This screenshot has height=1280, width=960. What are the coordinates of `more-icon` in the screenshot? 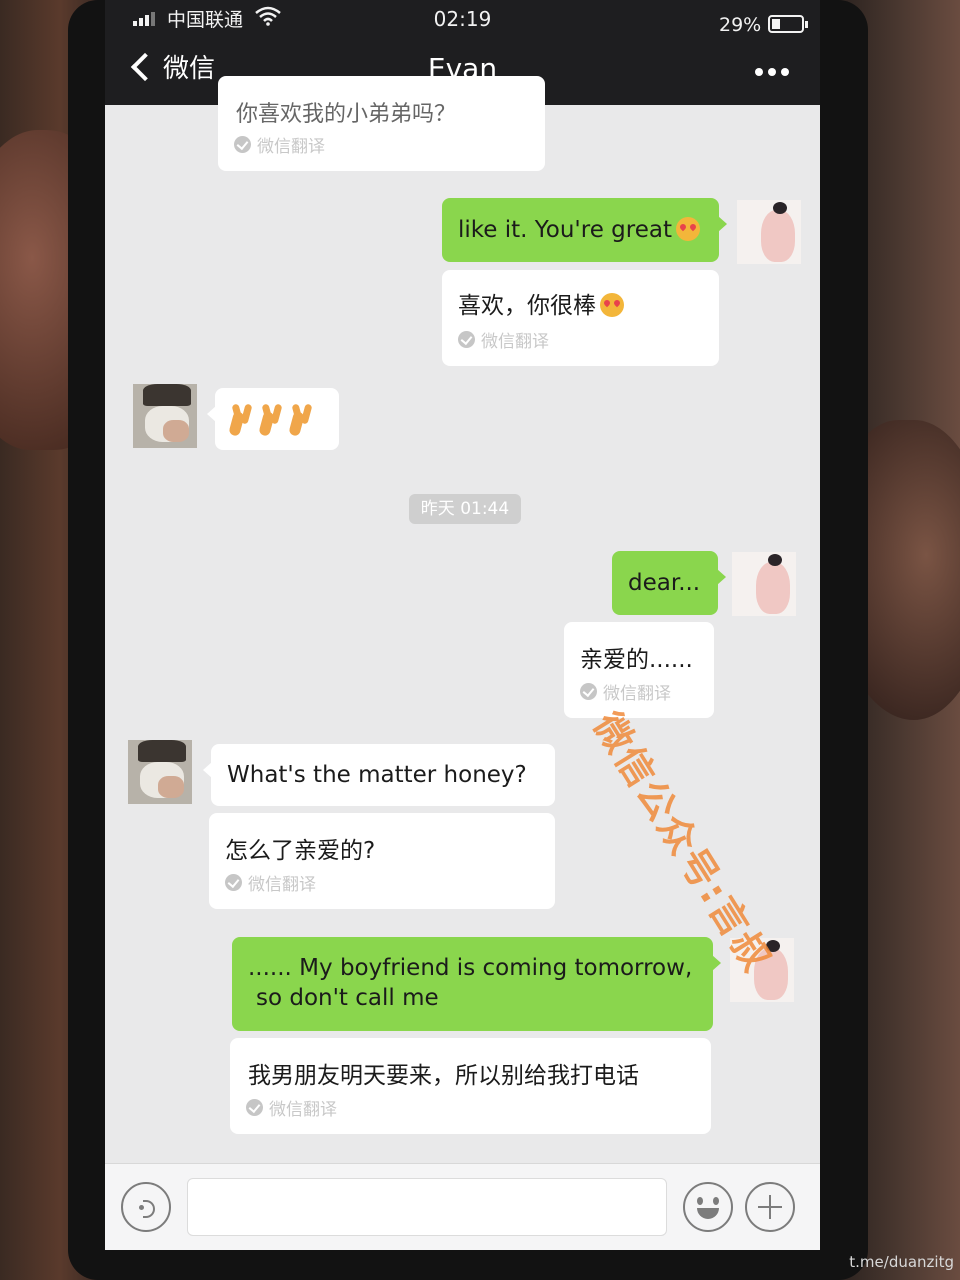 It's located at (772, 72).